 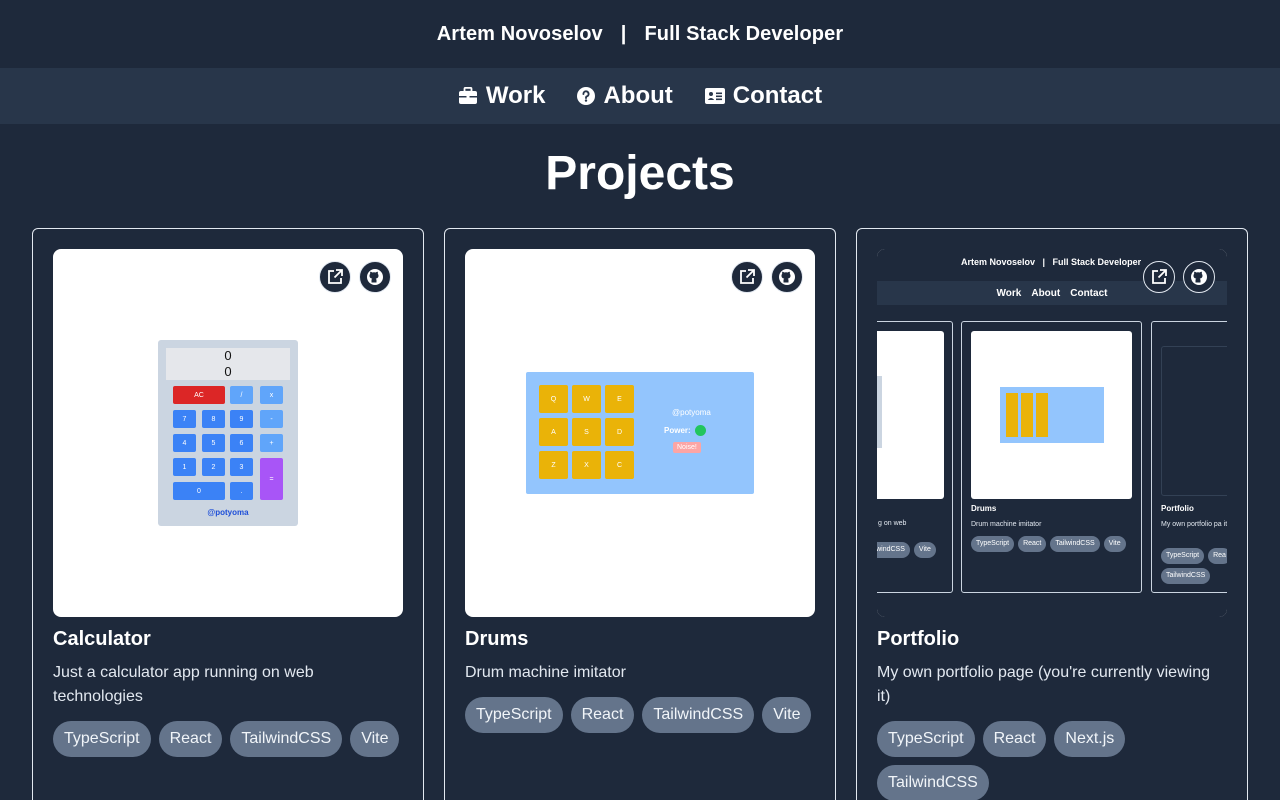 What do you see at coordinates (1052, 760) in the screenshot?
I see `project-tags: TypeScript React Next.js TailwindCSS` at bounding box center [1052, 760].